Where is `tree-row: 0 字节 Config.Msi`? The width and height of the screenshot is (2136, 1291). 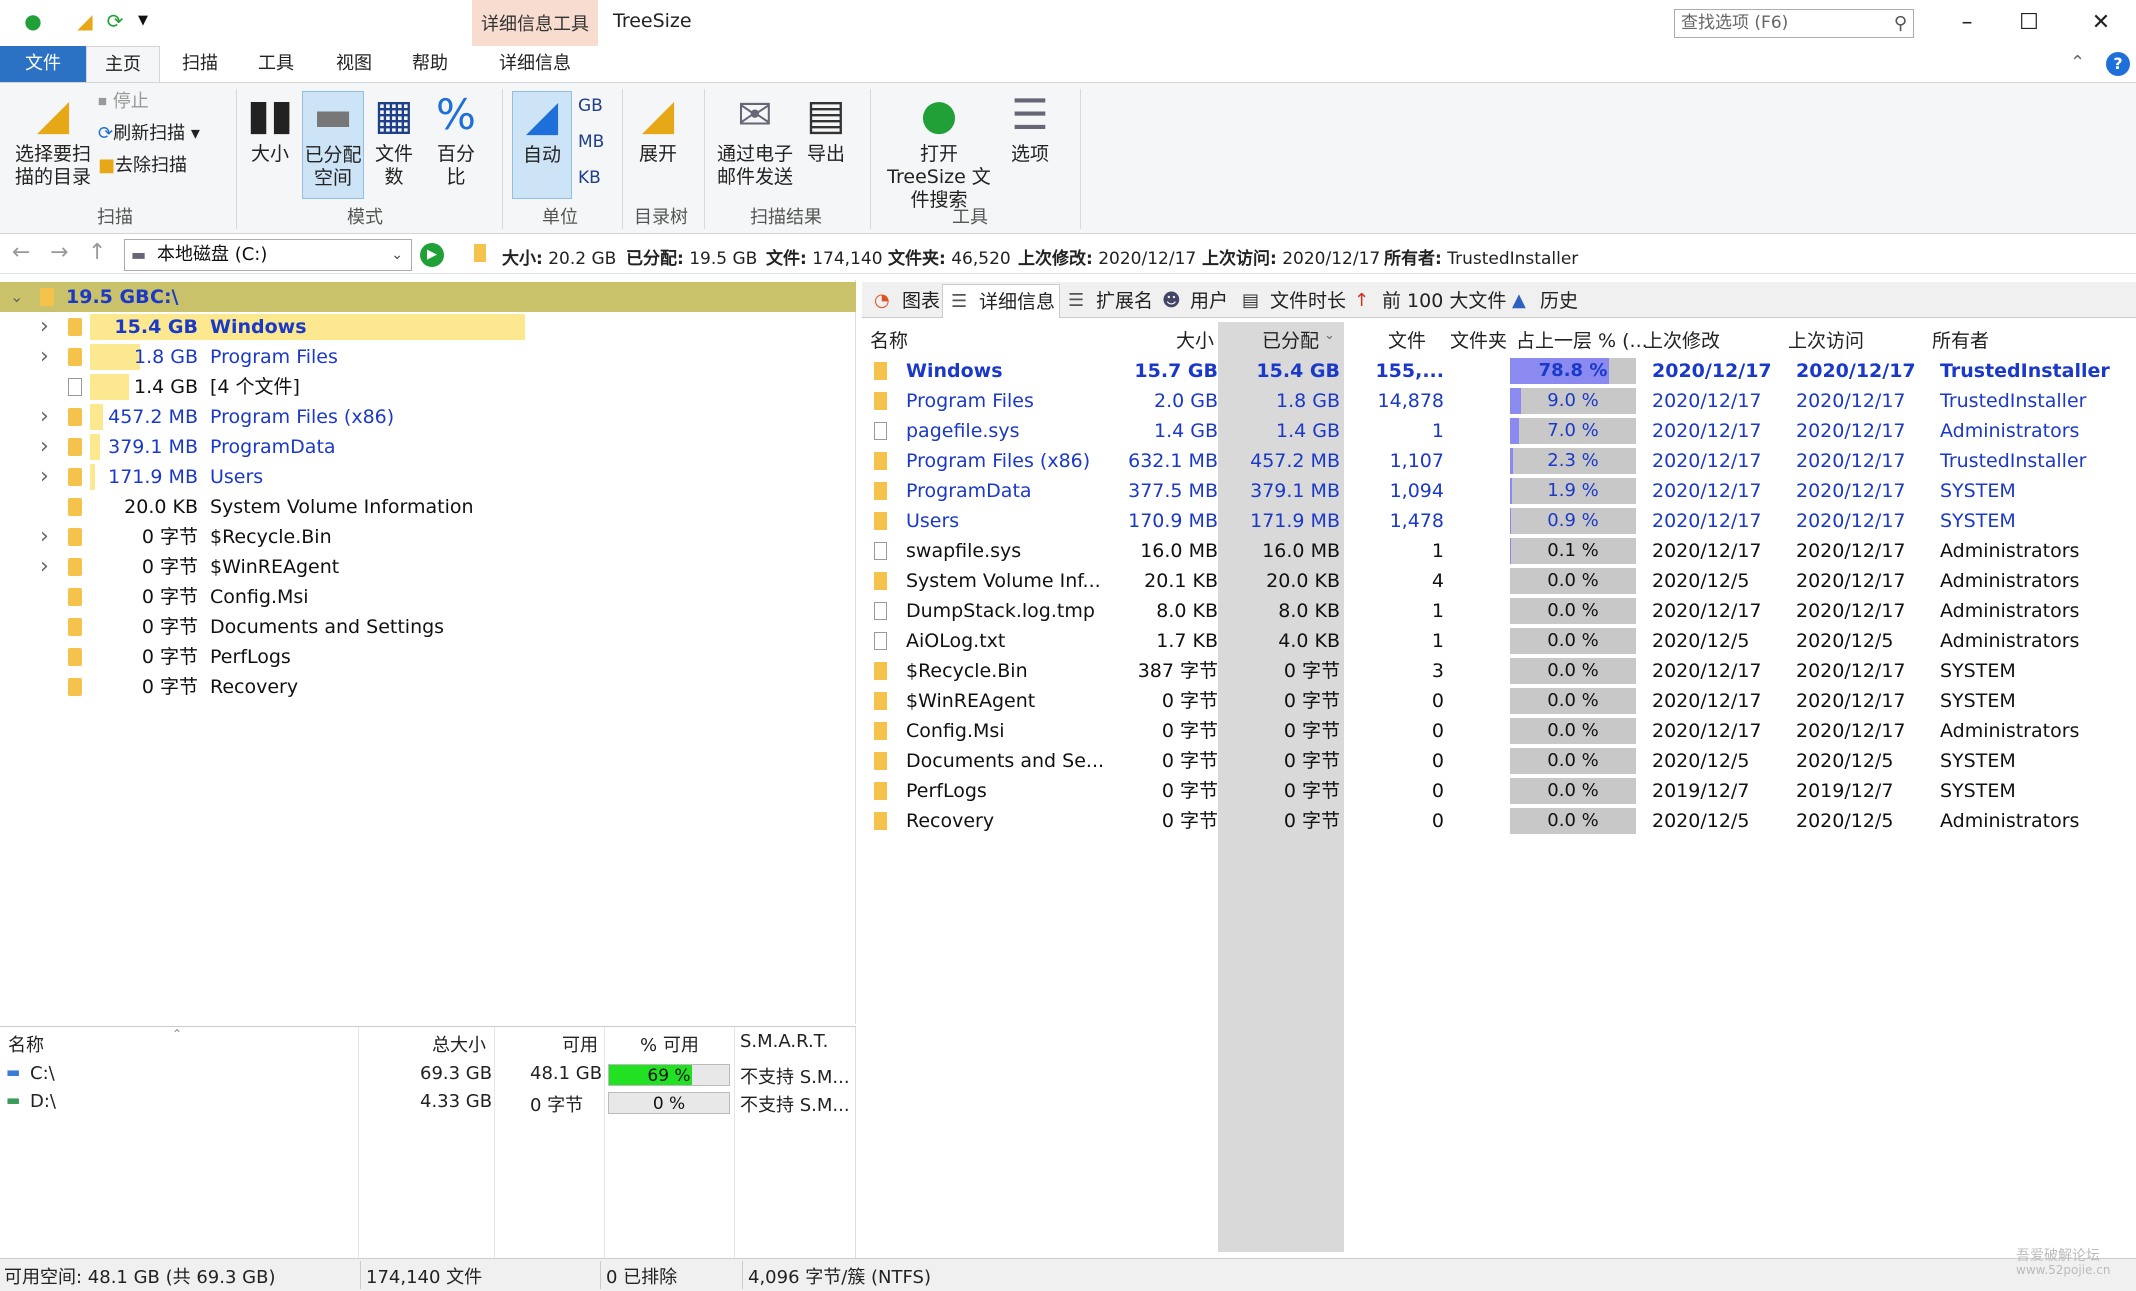 tree-row: 0 字节 Config.Msi is located at coordinates (428, 597).